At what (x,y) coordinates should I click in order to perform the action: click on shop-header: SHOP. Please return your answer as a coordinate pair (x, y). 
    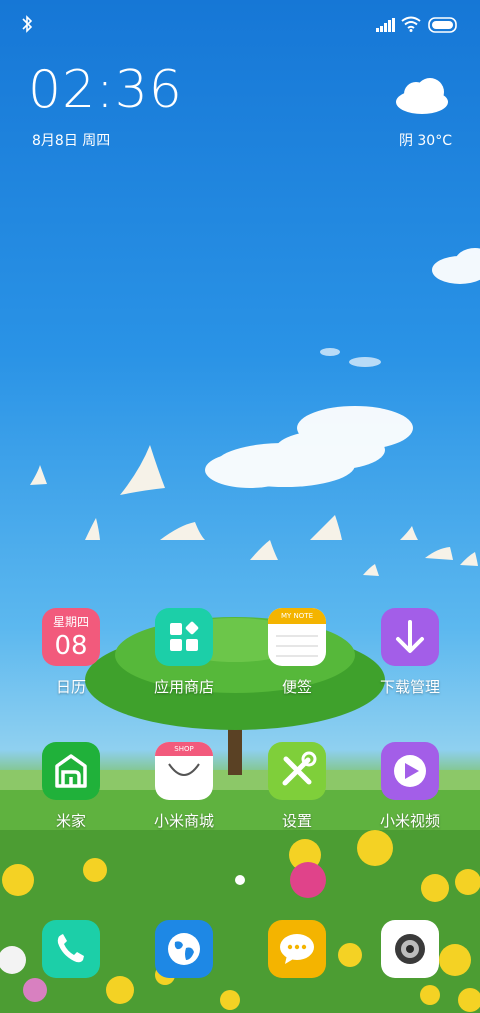
    Looking at the image, I should click on (184, 749).